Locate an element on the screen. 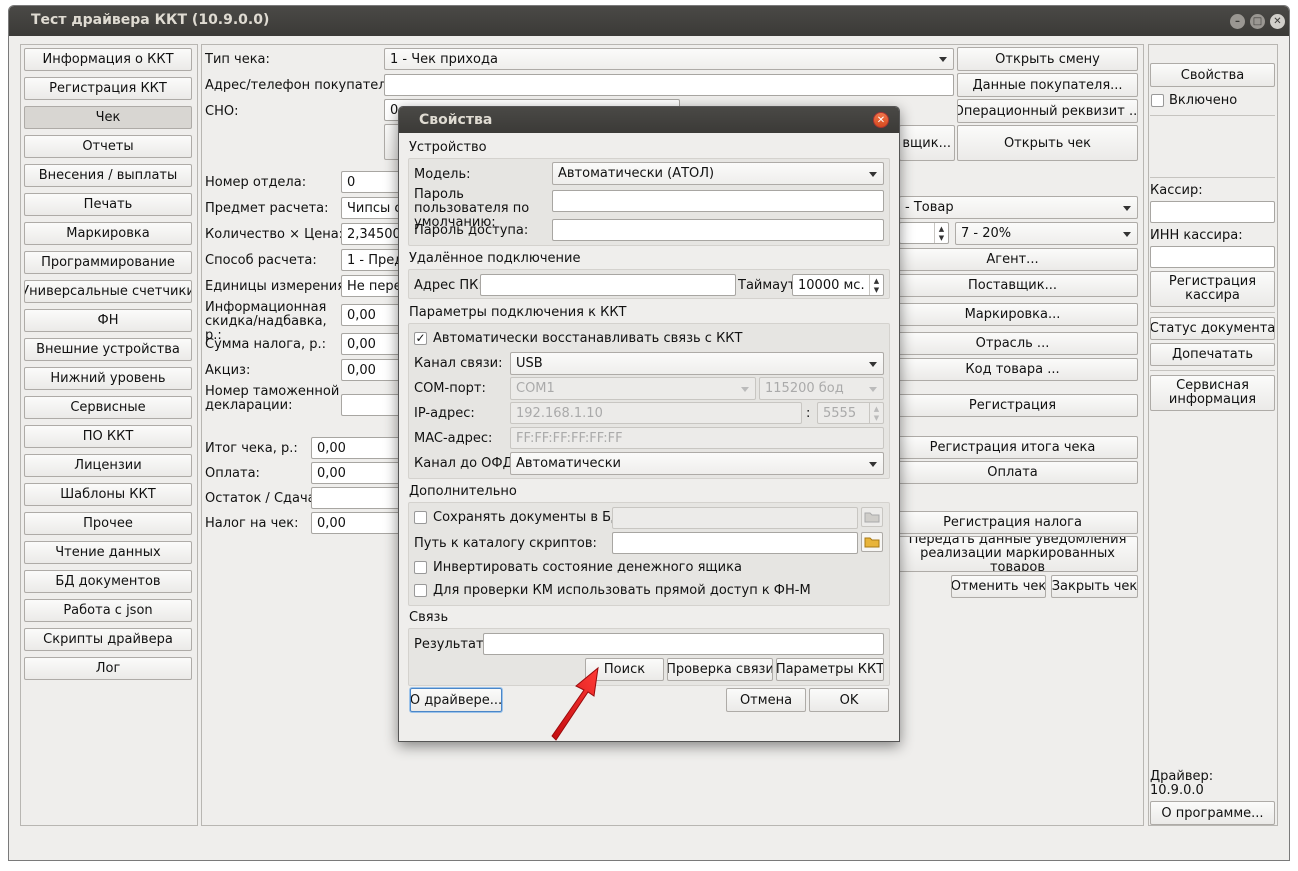 The height and width of the screenshot is (871, 1298). nav-item: Маркировка is located at coordinates (108, 233).